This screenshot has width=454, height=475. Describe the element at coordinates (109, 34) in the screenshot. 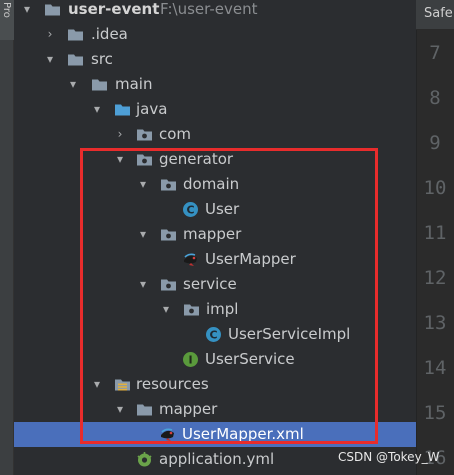

I see `tree-item-label: .idea` at that location.